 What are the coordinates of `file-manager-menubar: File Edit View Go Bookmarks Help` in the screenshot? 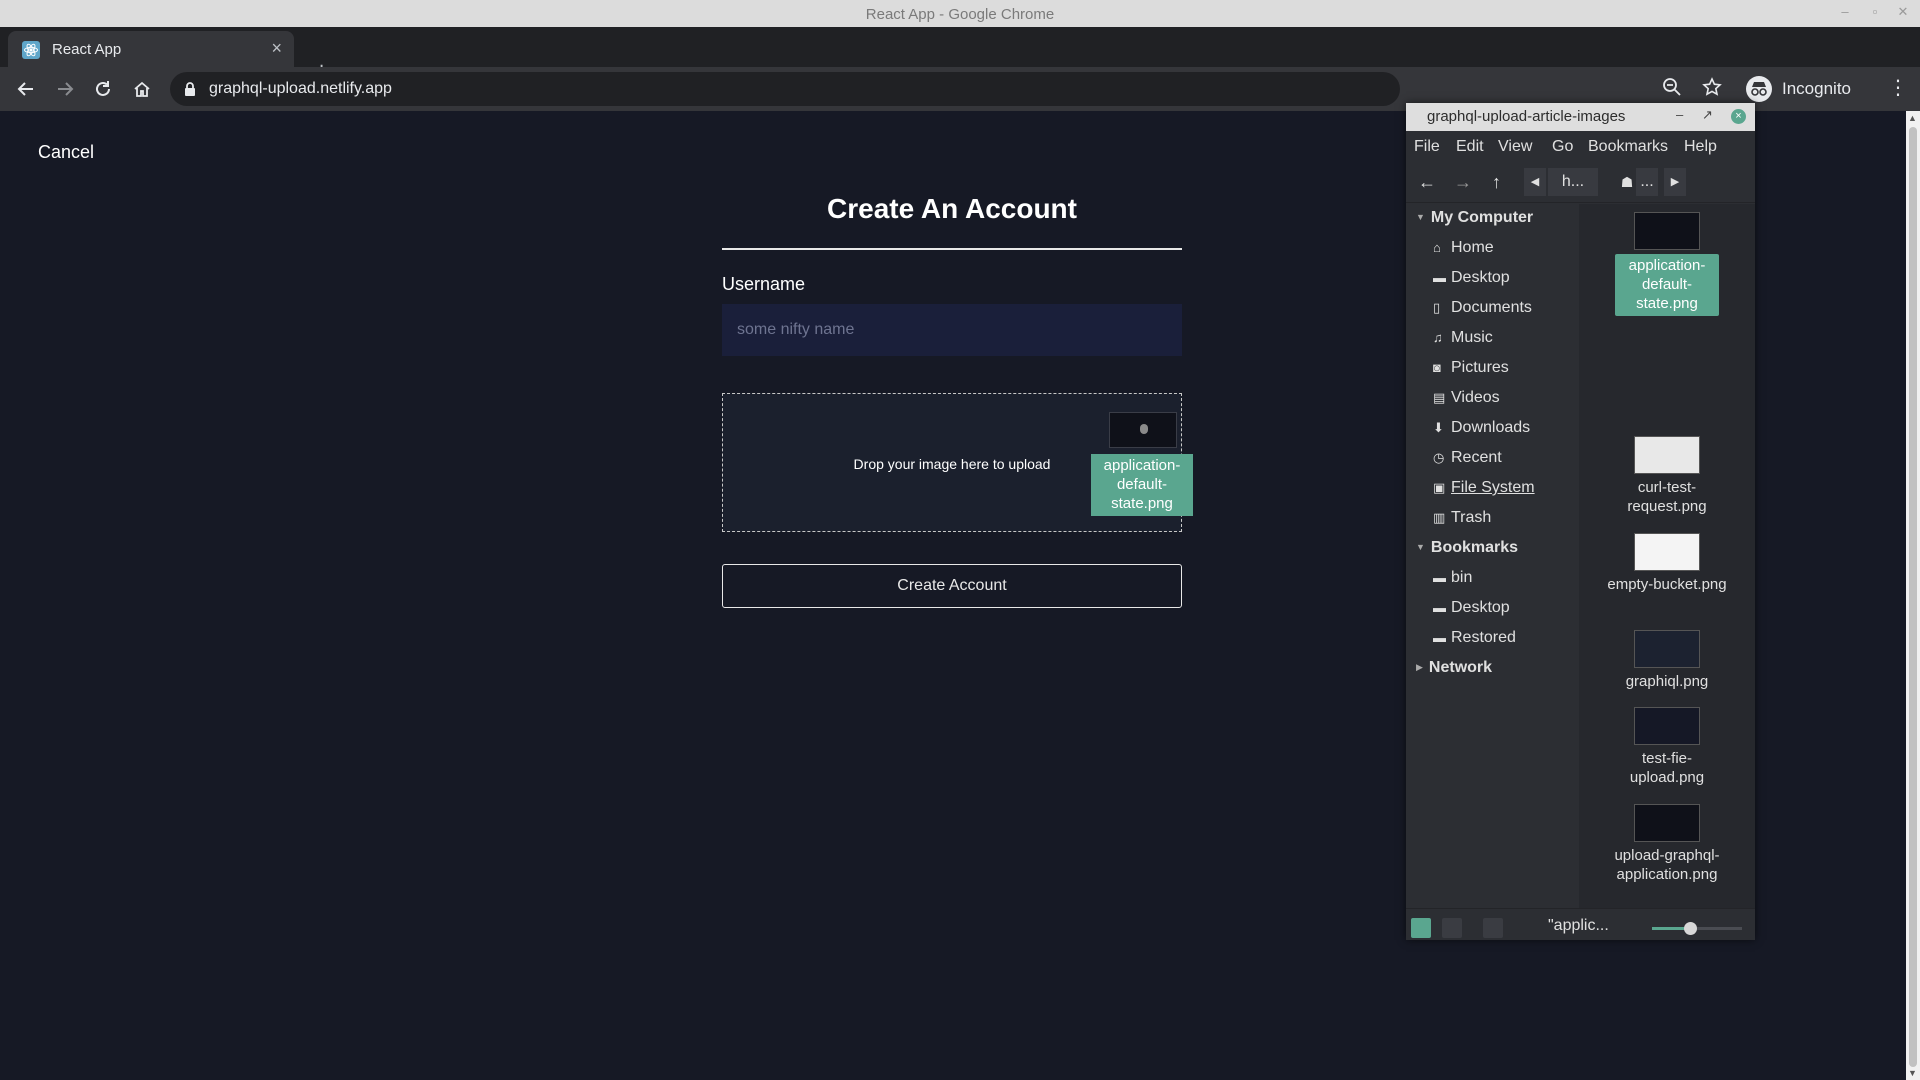 It's located at (1580, 146).